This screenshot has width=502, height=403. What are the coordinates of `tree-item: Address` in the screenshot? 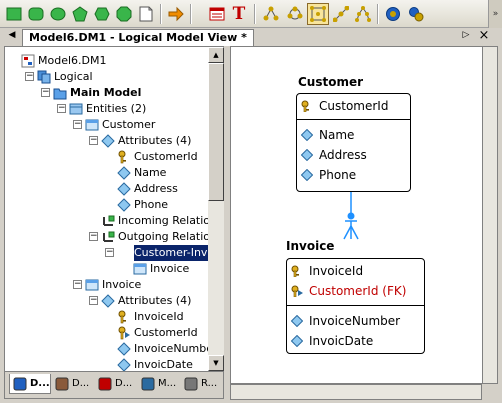 It's located at (106, 189).